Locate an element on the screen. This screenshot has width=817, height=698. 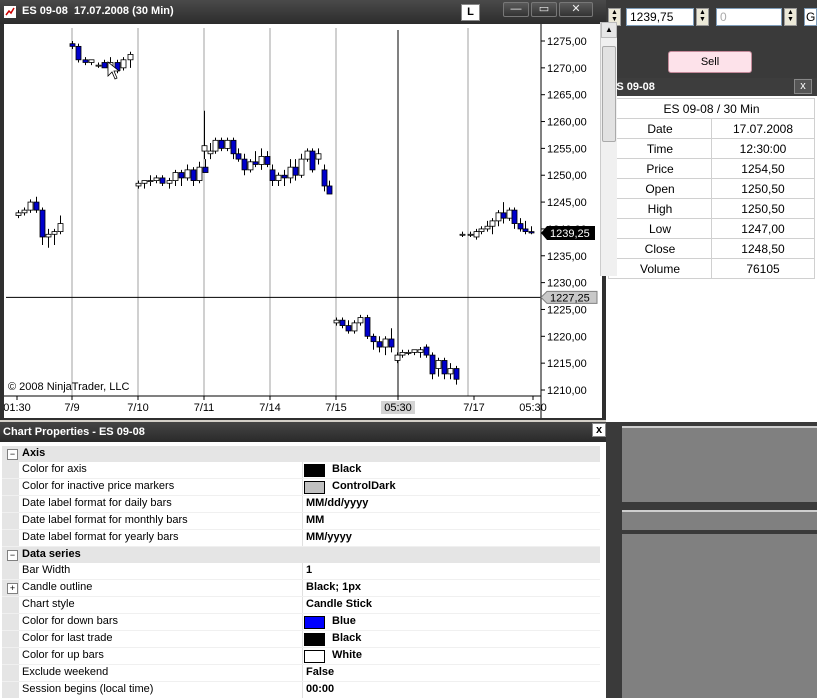
property-row: Color for up bars White is located at coordinates (301, 656).